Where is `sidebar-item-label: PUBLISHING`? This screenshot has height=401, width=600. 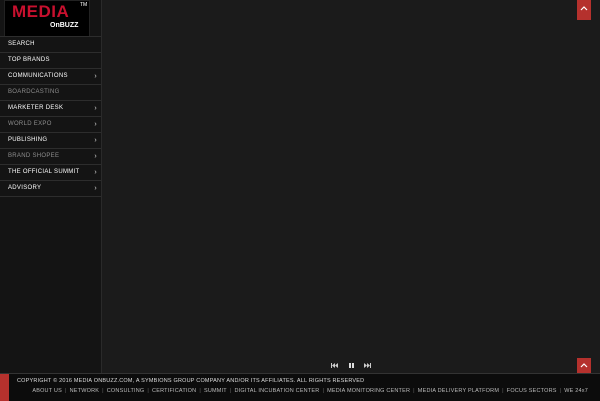 sidebar-item-label: PUBLISHING is located at coordinates (28, 140).